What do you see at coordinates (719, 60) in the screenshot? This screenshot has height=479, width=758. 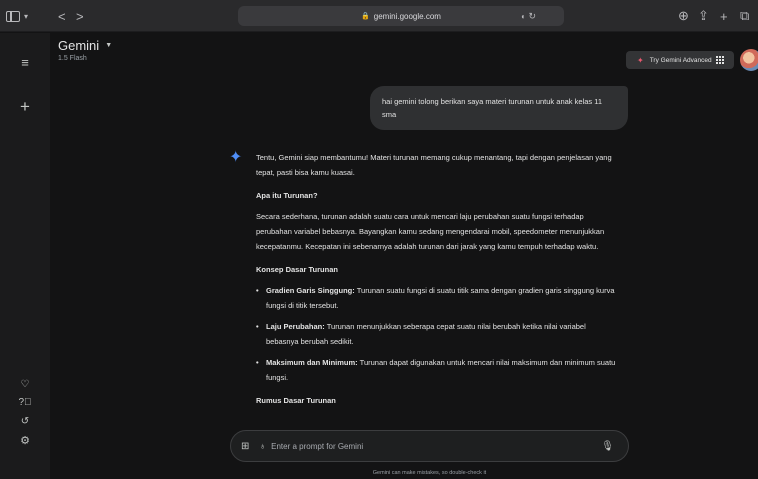 I see `apps-grid-icon` at bounding box center [719, 60].